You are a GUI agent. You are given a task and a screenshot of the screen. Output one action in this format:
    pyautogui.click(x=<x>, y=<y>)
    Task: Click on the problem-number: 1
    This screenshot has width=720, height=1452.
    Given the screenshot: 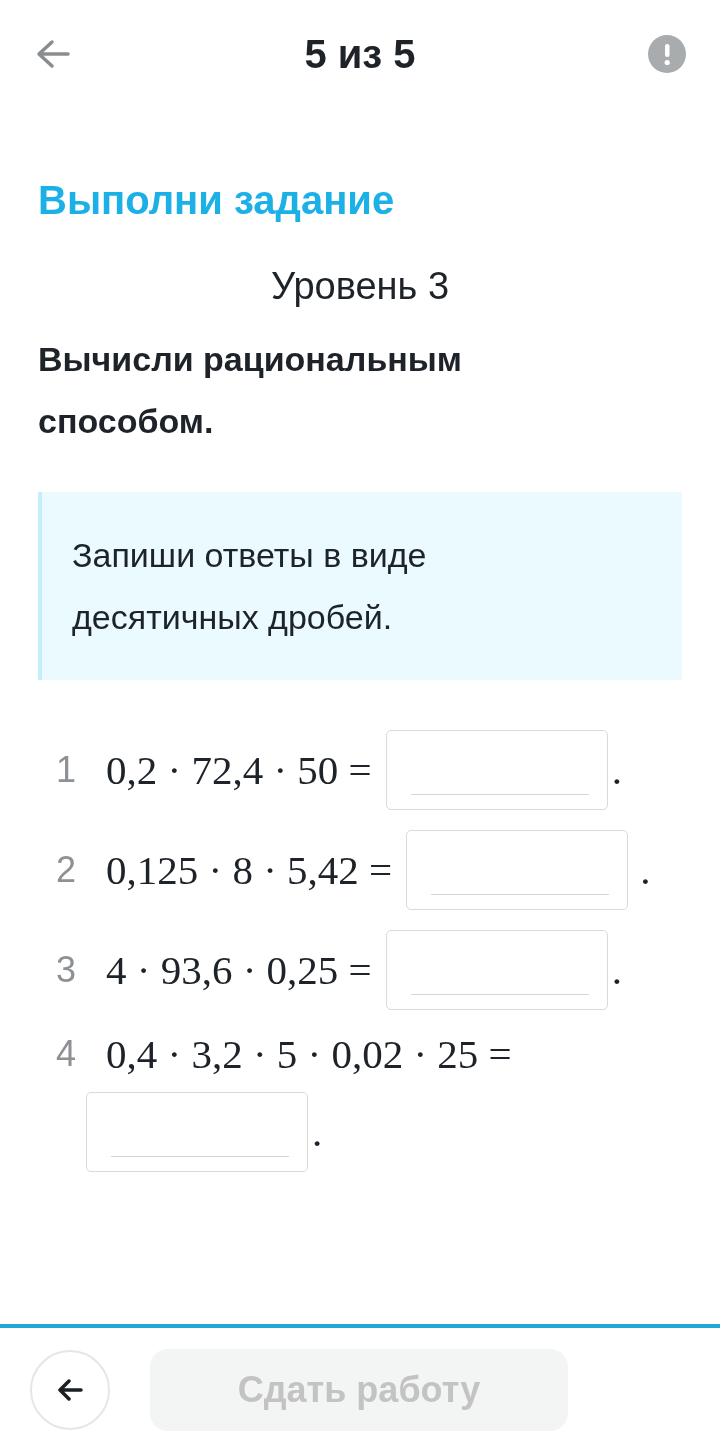 What is the action you would take?
    pyautogui.click(x=67, y=770)
    